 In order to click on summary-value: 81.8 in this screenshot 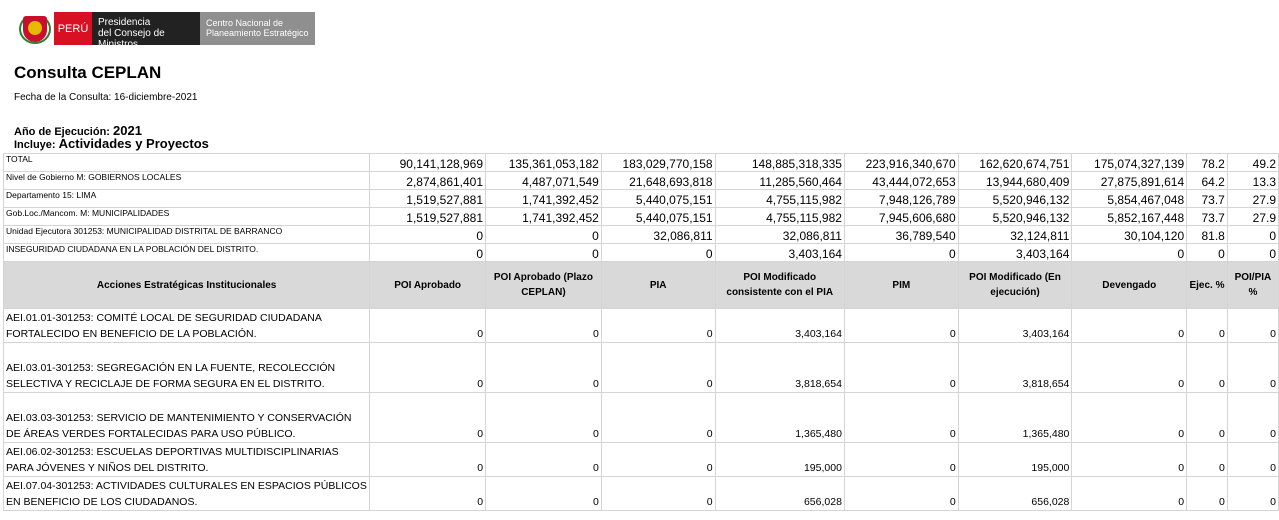, I will do `click(1207, 234)`.